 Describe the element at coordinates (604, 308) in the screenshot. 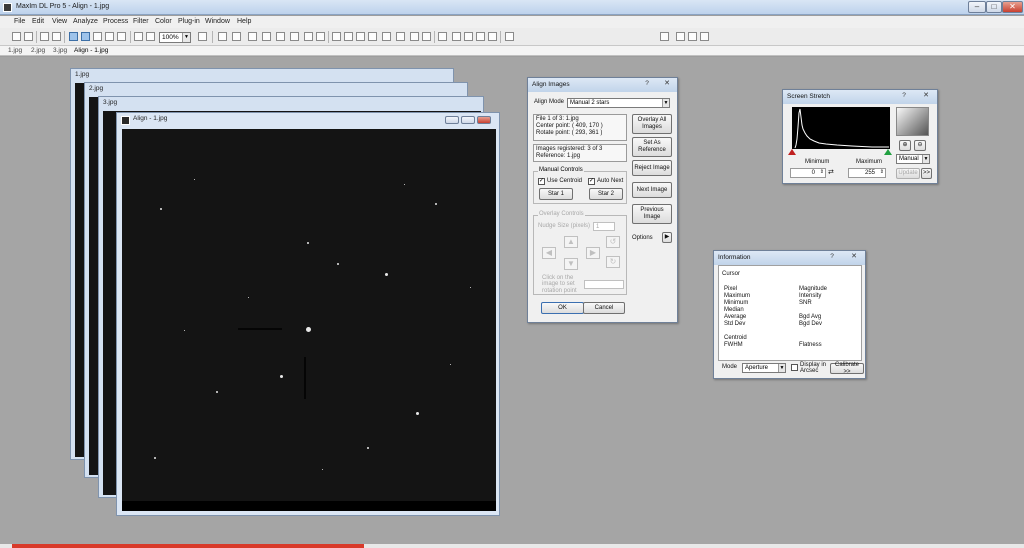

I see `cancel-button: Cancel` at that location.